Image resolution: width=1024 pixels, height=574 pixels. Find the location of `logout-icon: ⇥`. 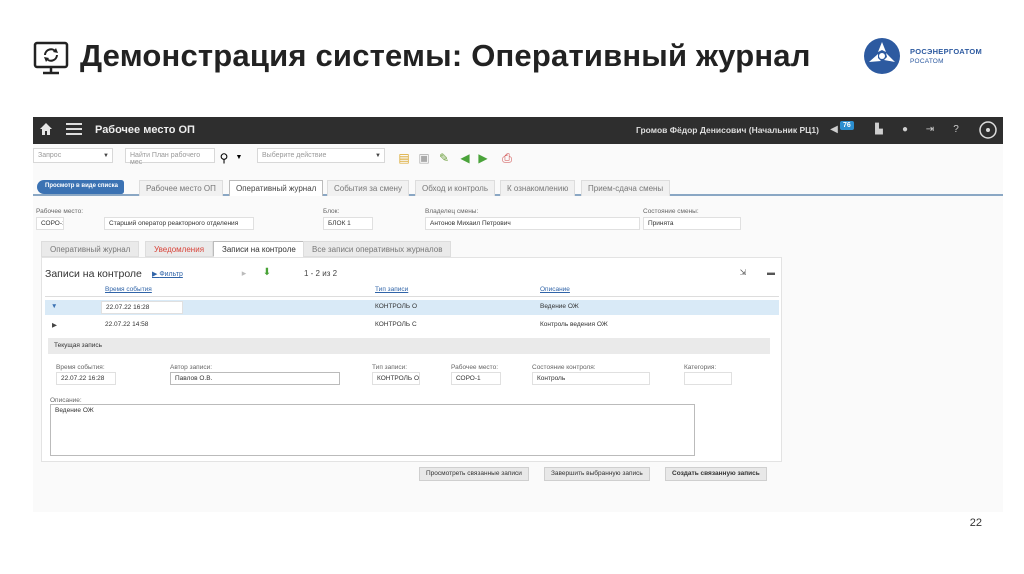

logout-icon: ⇥ is located at coordinates (930, 130).